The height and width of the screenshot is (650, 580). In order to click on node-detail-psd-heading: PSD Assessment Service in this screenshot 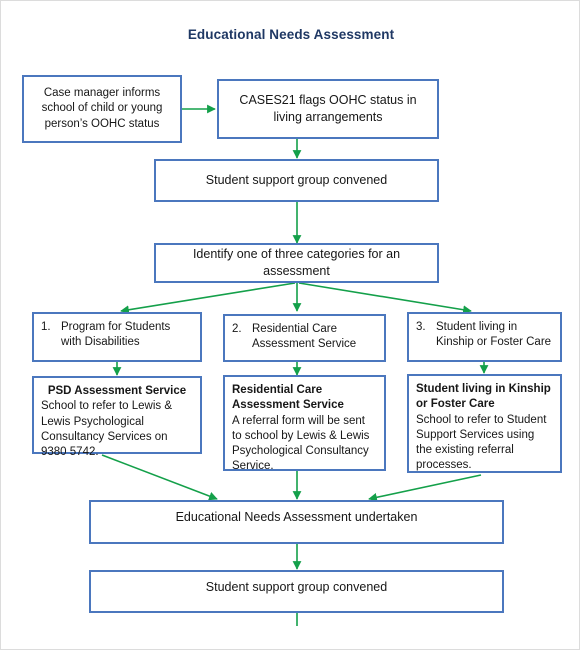, I will do `click(117, 391)`.